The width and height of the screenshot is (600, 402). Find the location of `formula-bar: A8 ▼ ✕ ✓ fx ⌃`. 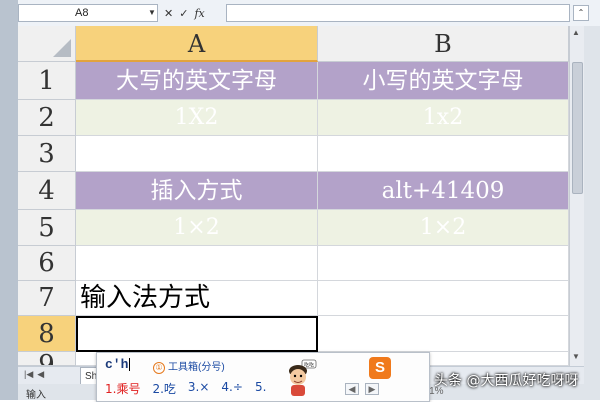

formula-bar: A8 ▼ ✕ ✓ fx ⌃ is located at coordinates (300, 13).